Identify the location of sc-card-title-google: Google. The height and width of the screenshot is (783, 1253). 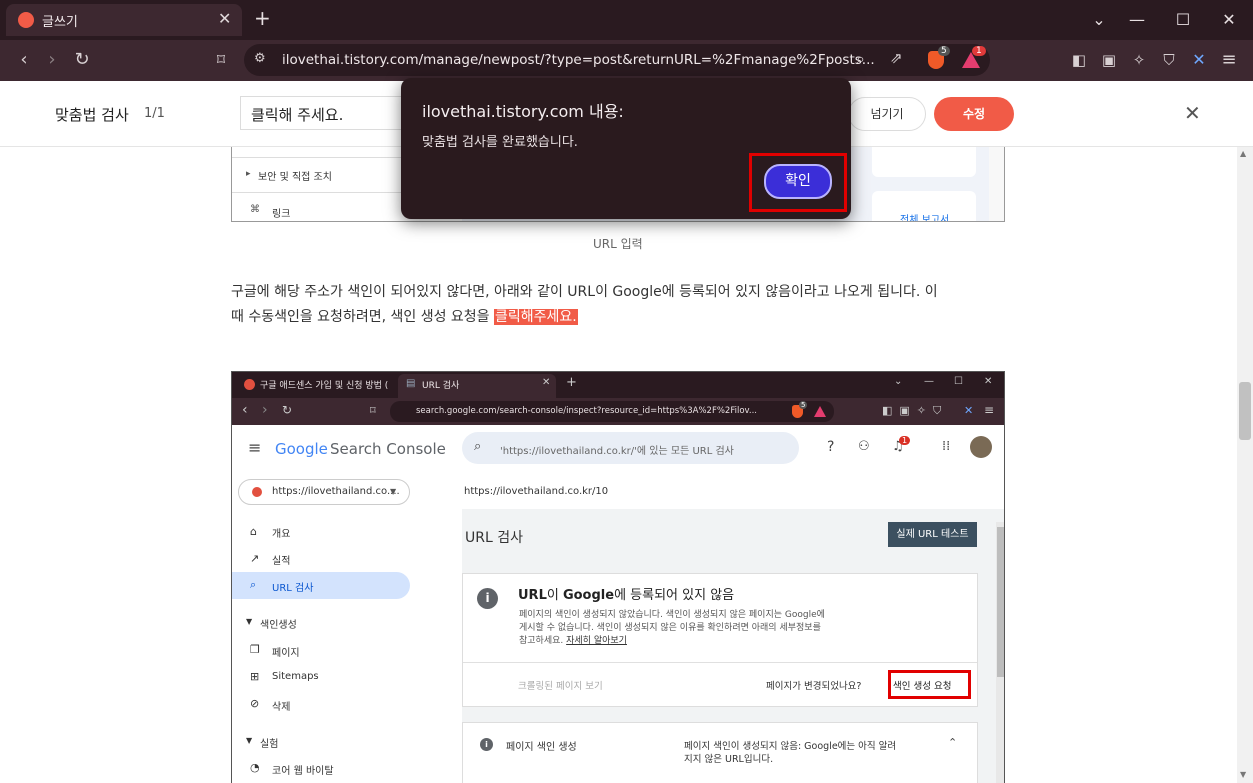
(588, 595).